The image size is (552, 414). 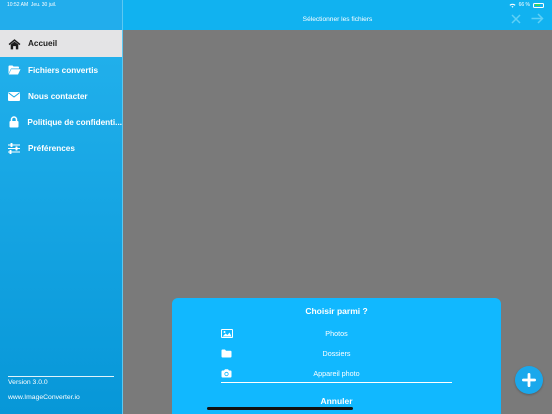 What do you see at coordinates (51, 148) in the screenshot?
I see `sidebar-item-label: Préférences` at bounding box center [51, 148].